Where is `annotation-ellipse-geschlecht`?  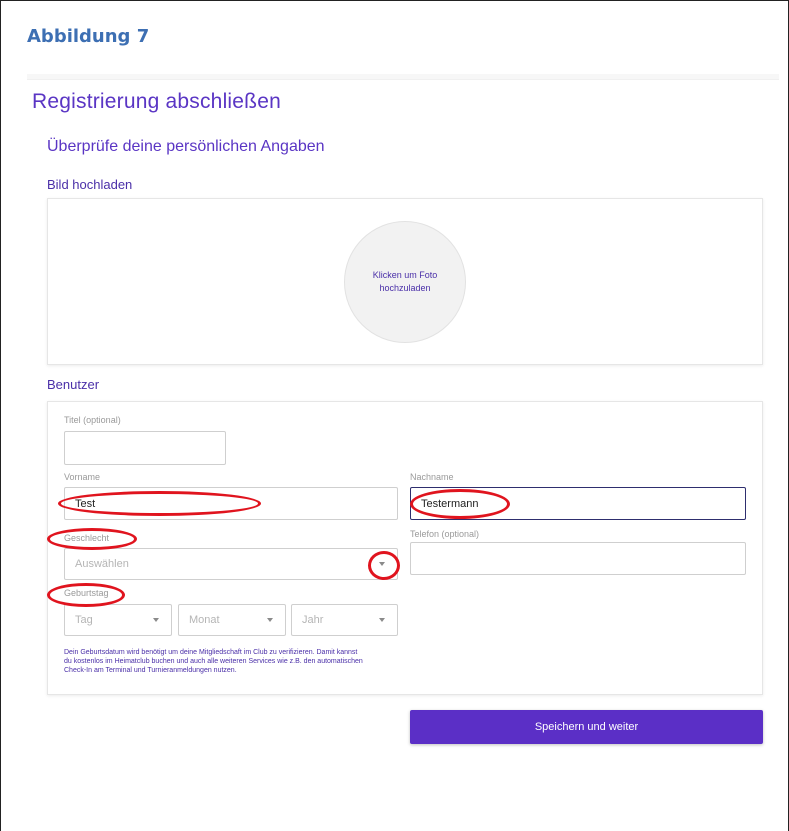 annotation-ellipse-geschlecht is located at coordinates (92, 539).